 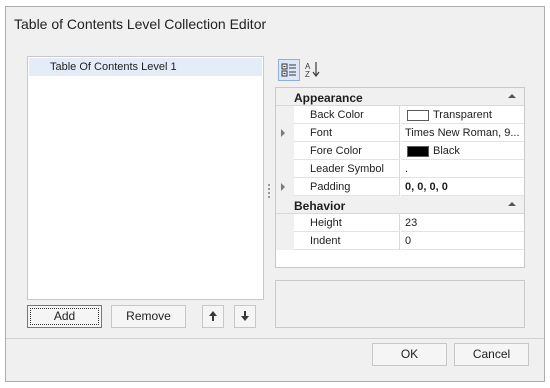 I want to click on property-row-padding: Padding 0, 0, 0, 0, so click(x=400, y=187).